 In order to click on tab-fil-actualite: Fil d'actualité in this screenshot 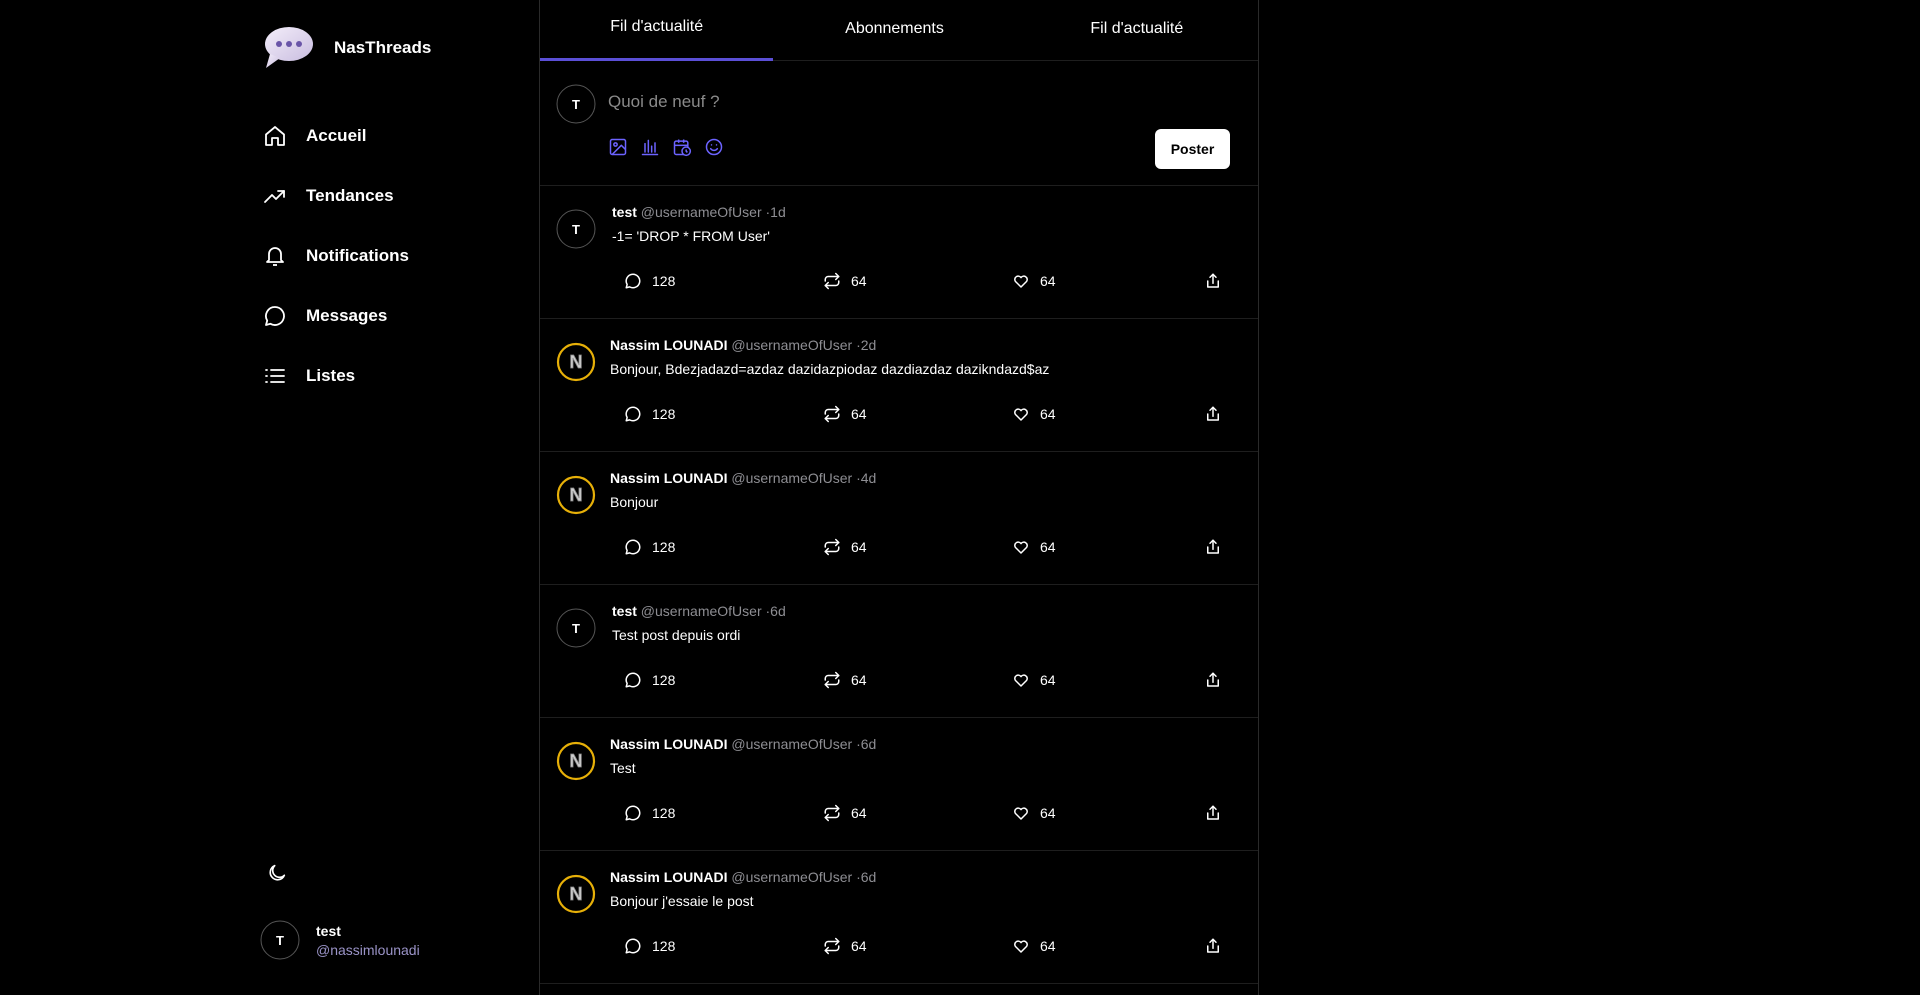, I will do `click(657, 30)`.